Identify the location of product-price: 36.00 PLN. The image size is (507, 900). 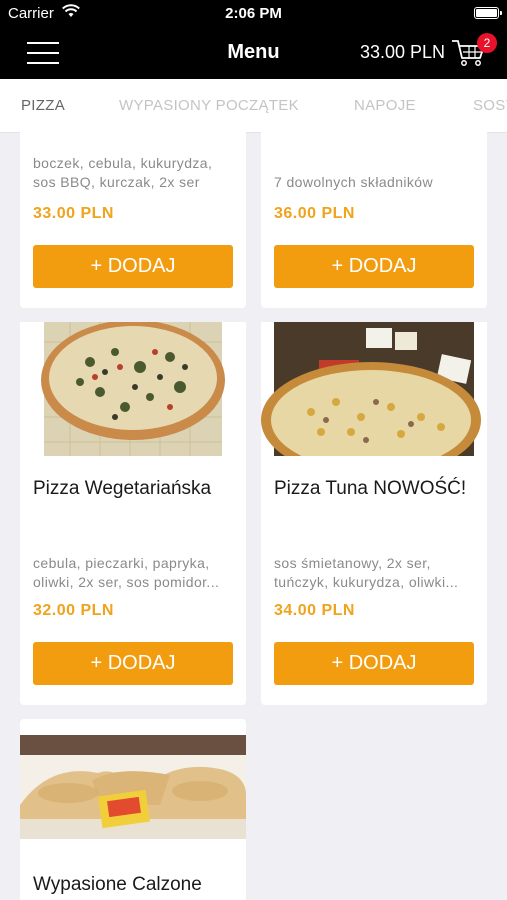
(314, 213).